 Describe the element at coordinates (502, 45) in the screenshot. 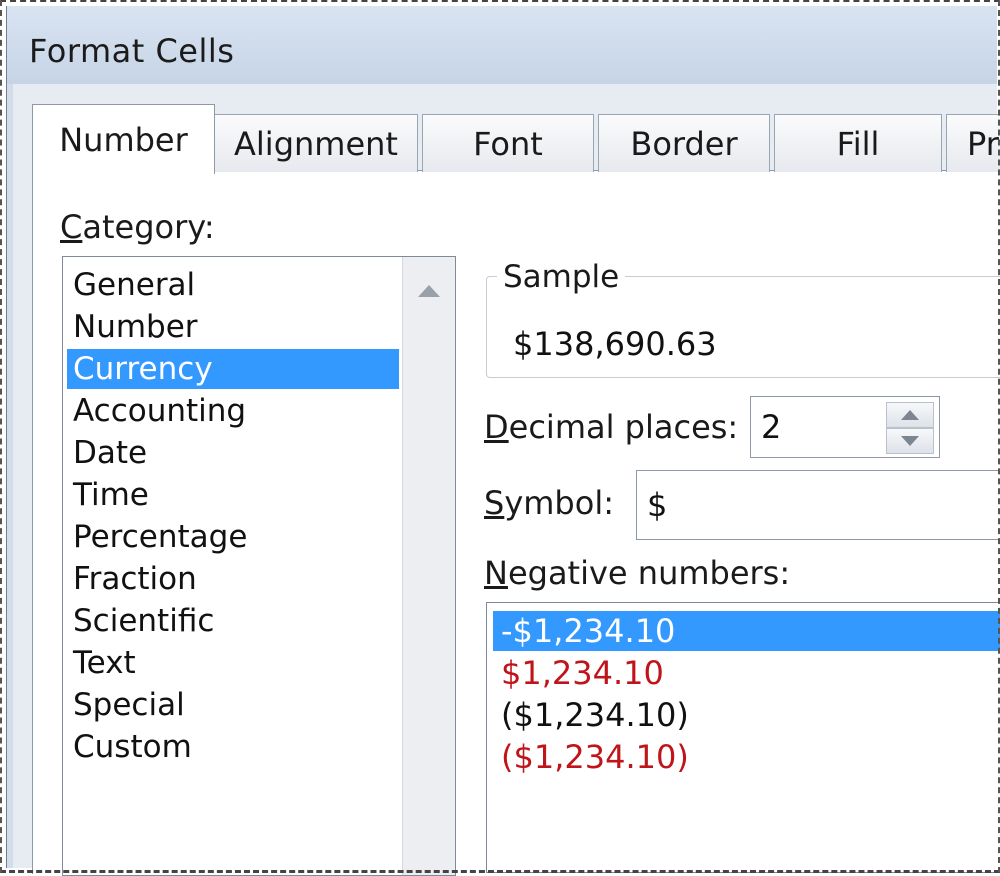

I see `title-bar: Format Cells` at that location.